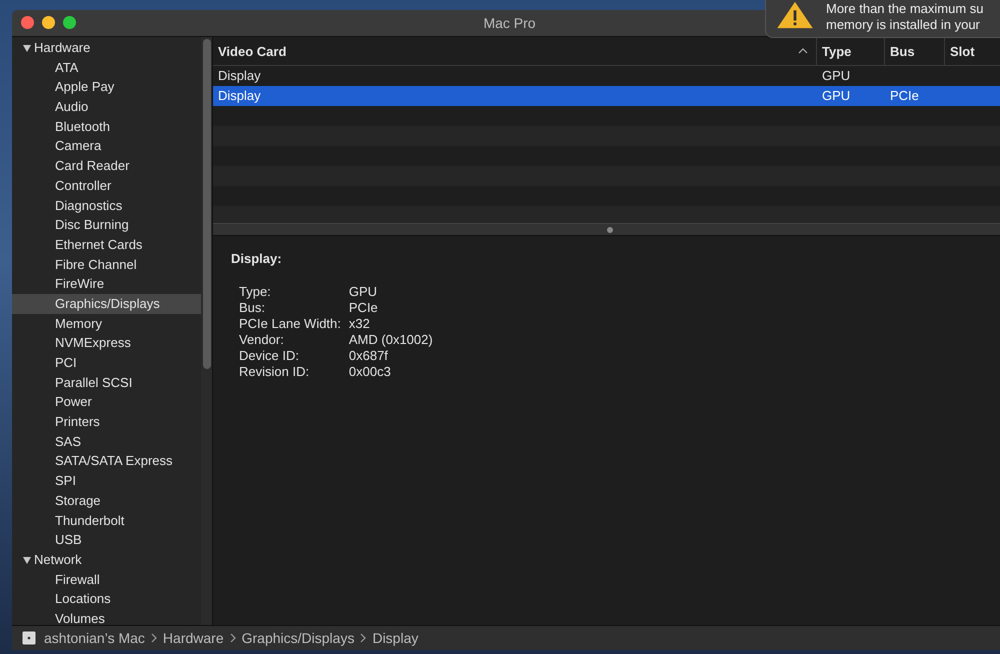  What do you see at coordinates (106, 580) in the screenshot?
I see `sidebar-item: Firewall` at bounding box center [106, 580].